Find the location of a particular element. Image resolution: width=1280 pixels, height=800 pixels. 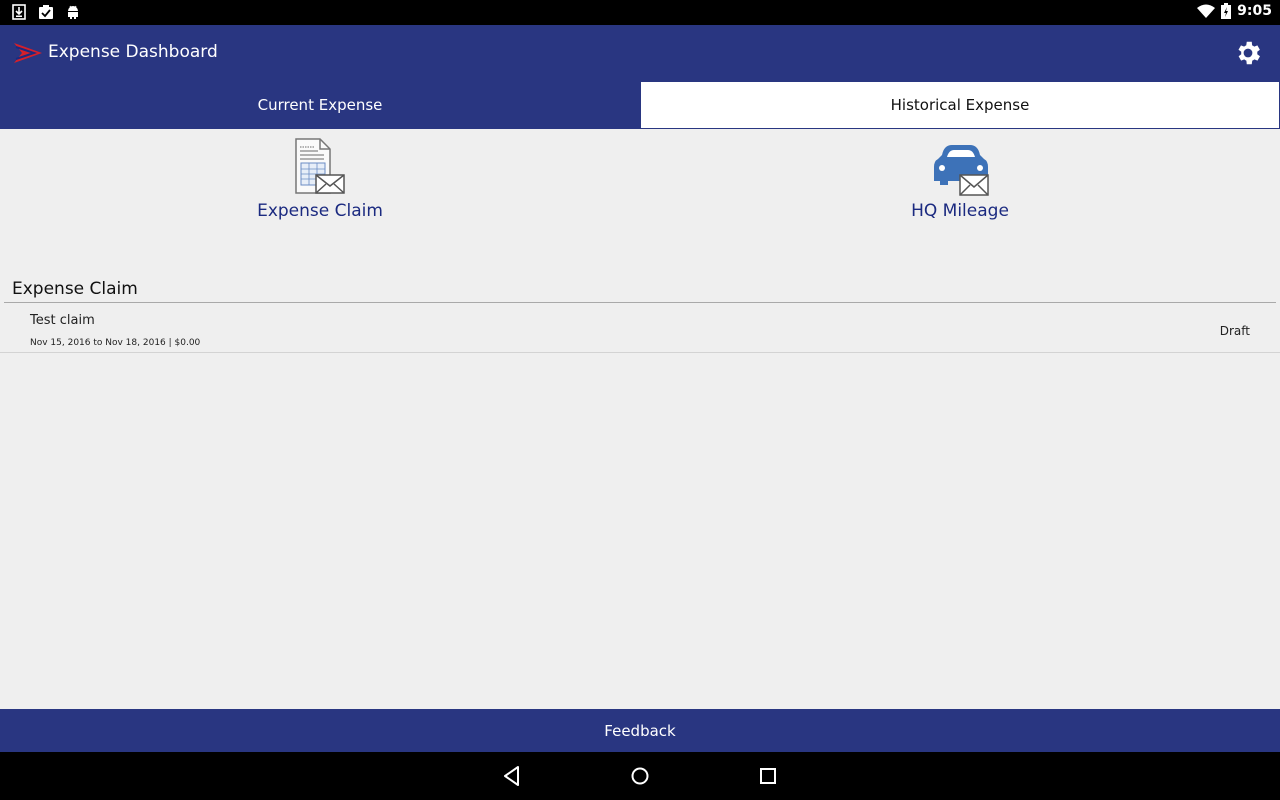

system-nav-bar is located at coordinates (640, 776).